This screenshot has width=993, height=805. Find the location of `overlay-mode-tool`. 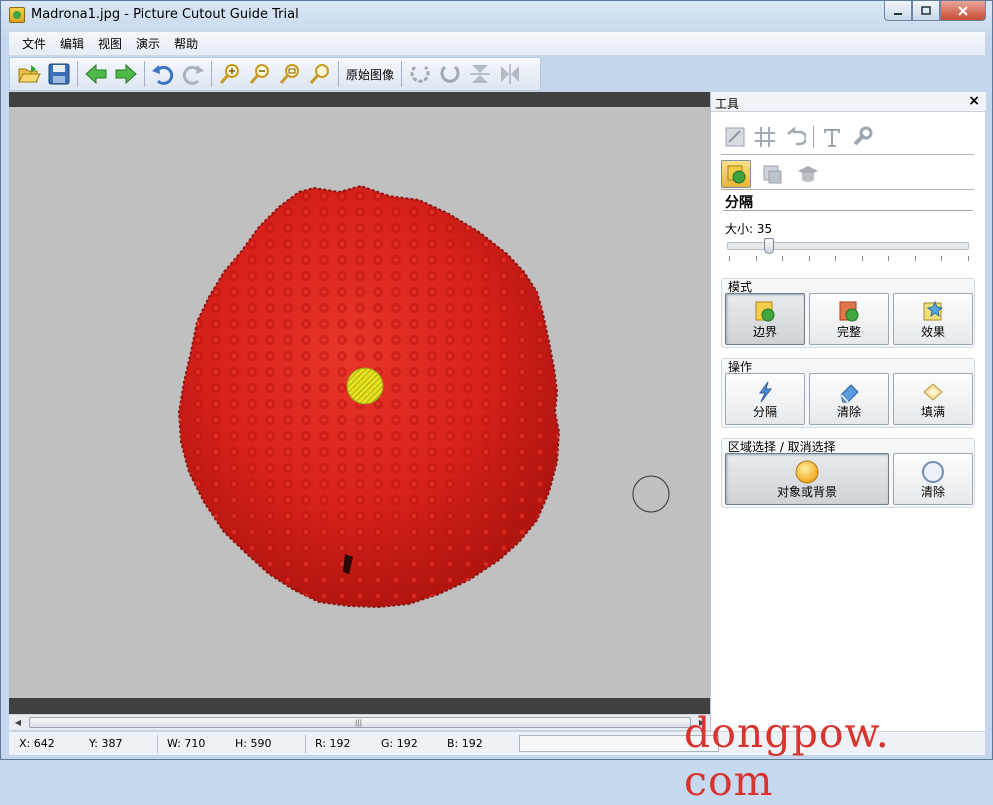

overlay-mode-tool is located at coordinates (772, 174).